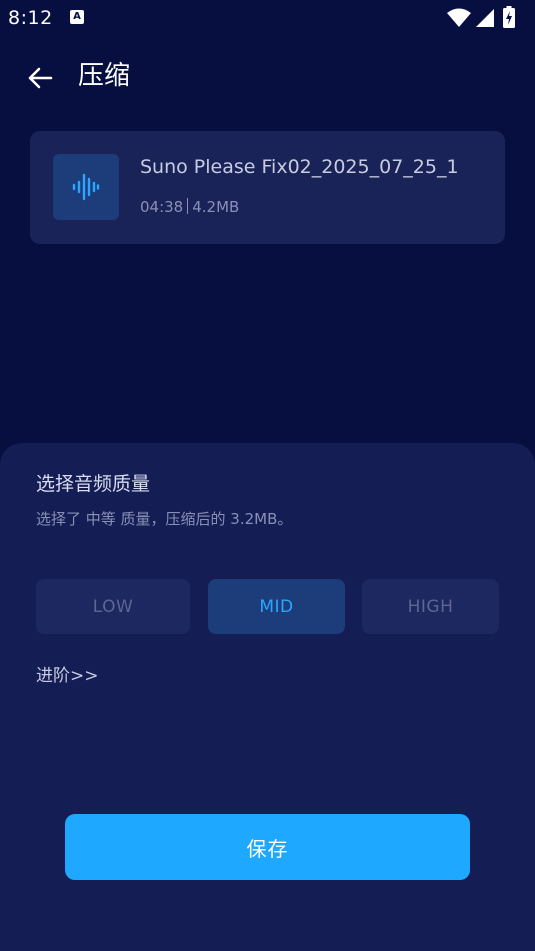  Describe the element at coordinates (104, 76) in the screenshot. I see `page-title: 压缩` at that location.